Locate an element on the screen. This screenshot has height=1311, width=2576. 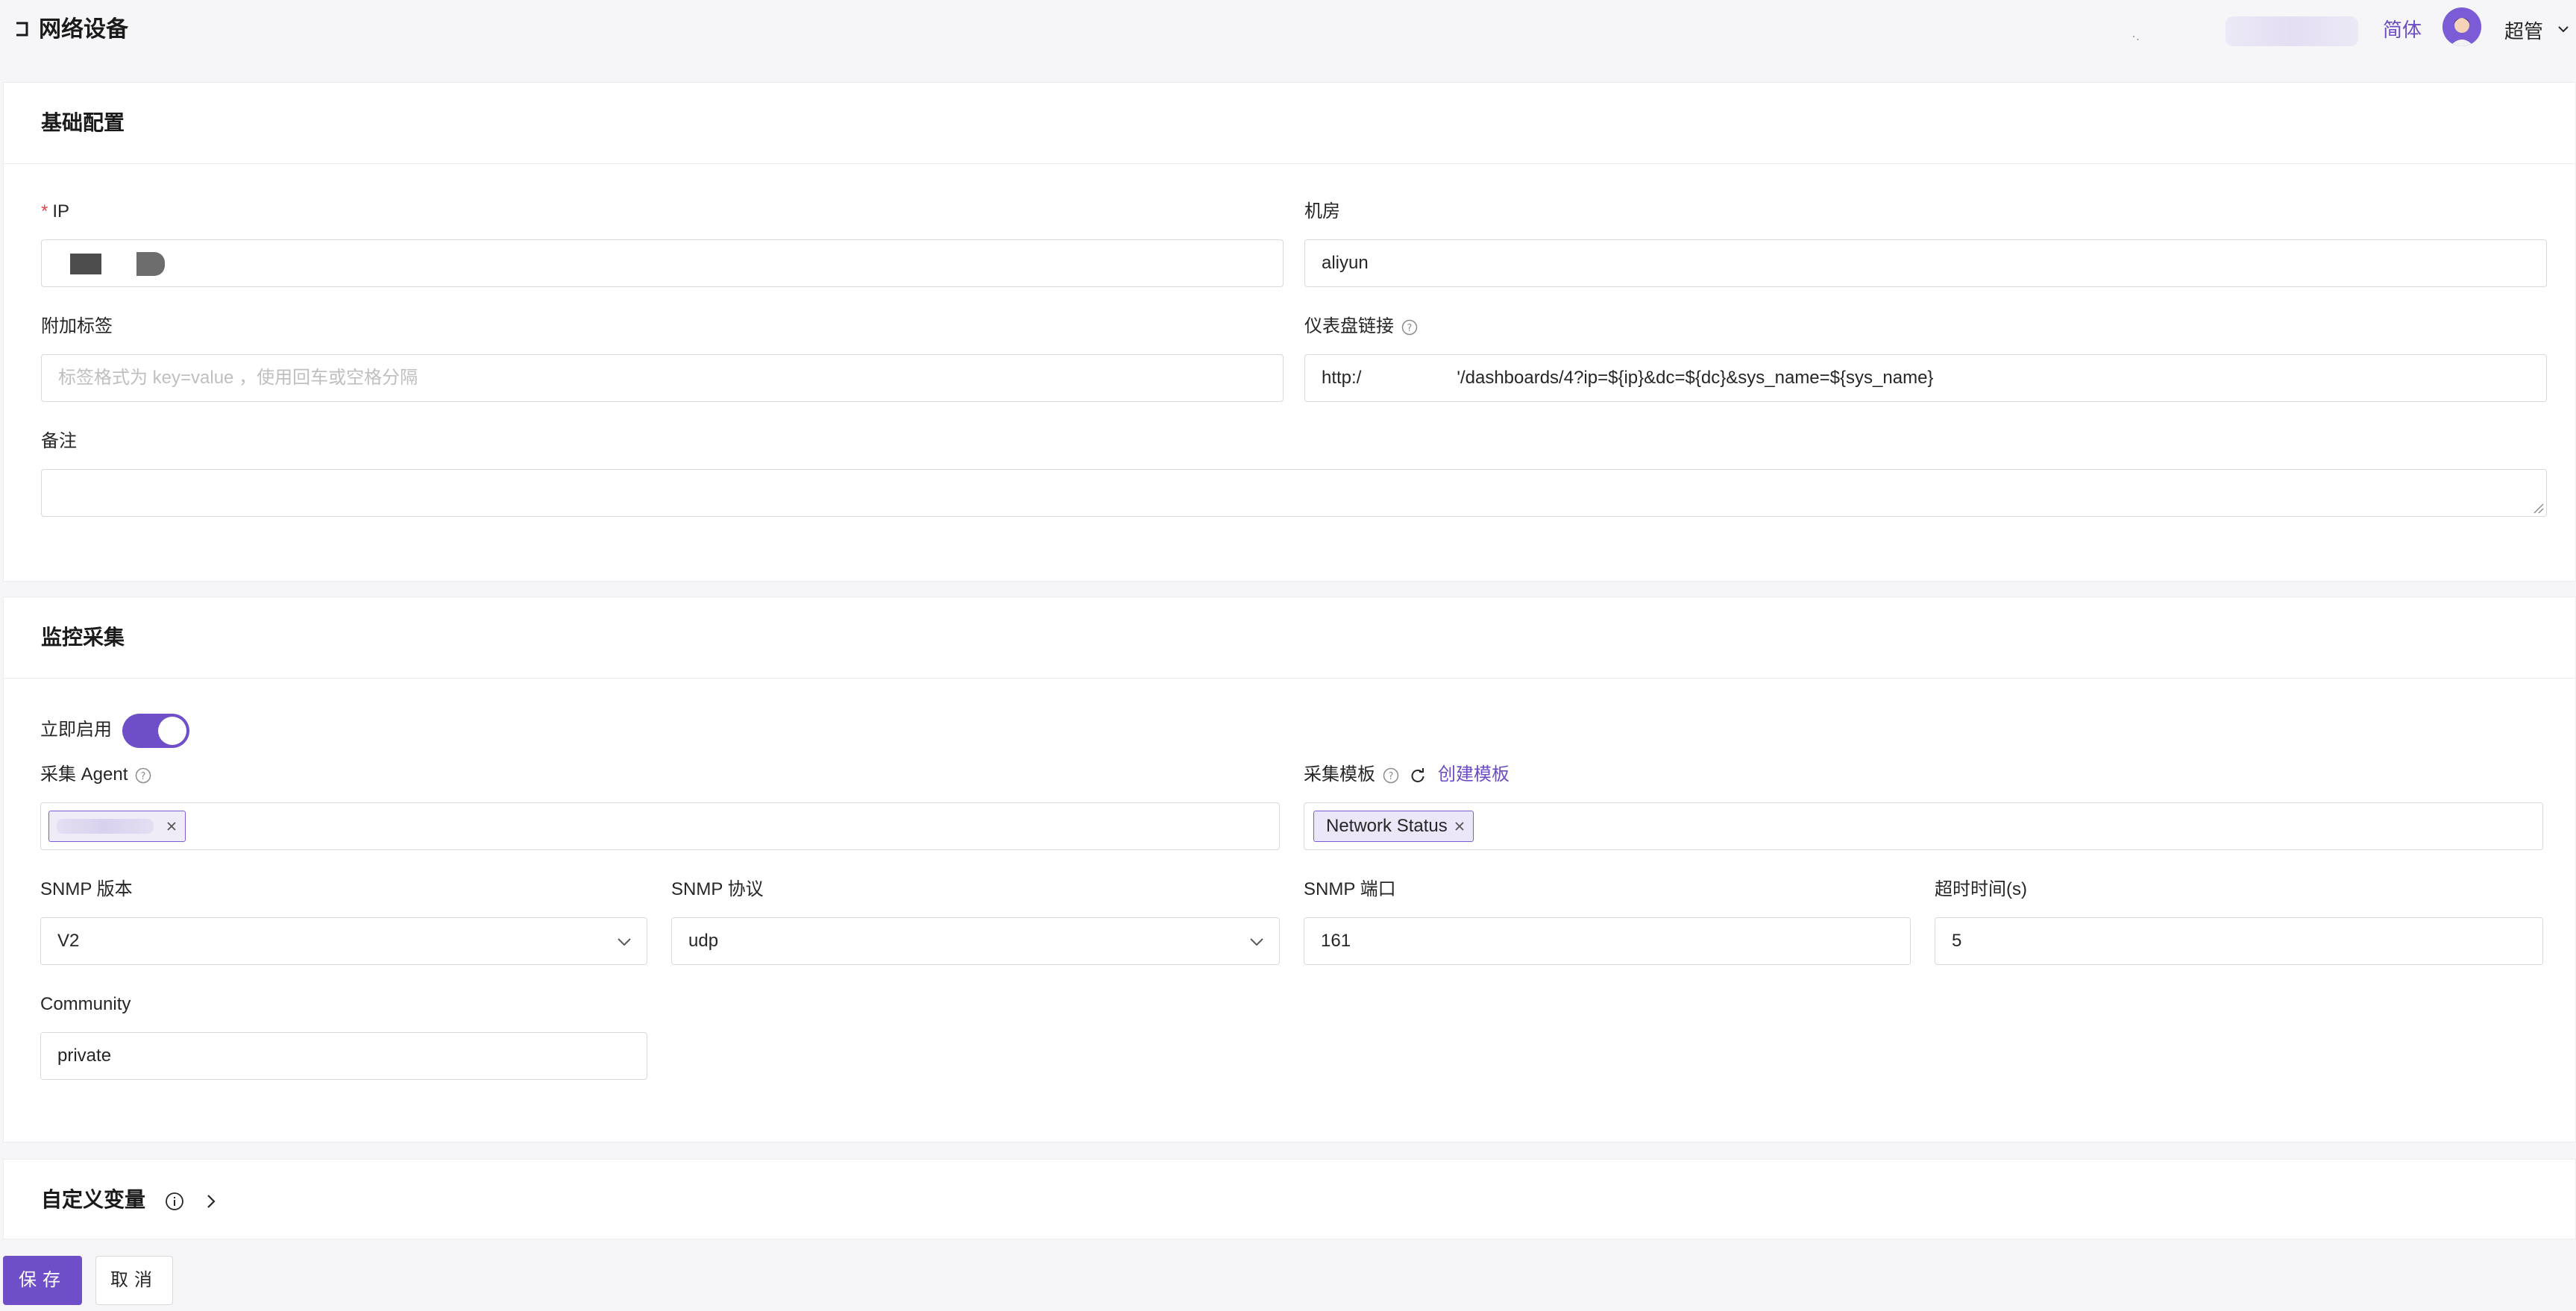
template-tag: Network Status is located at coordinates (1393, 826).